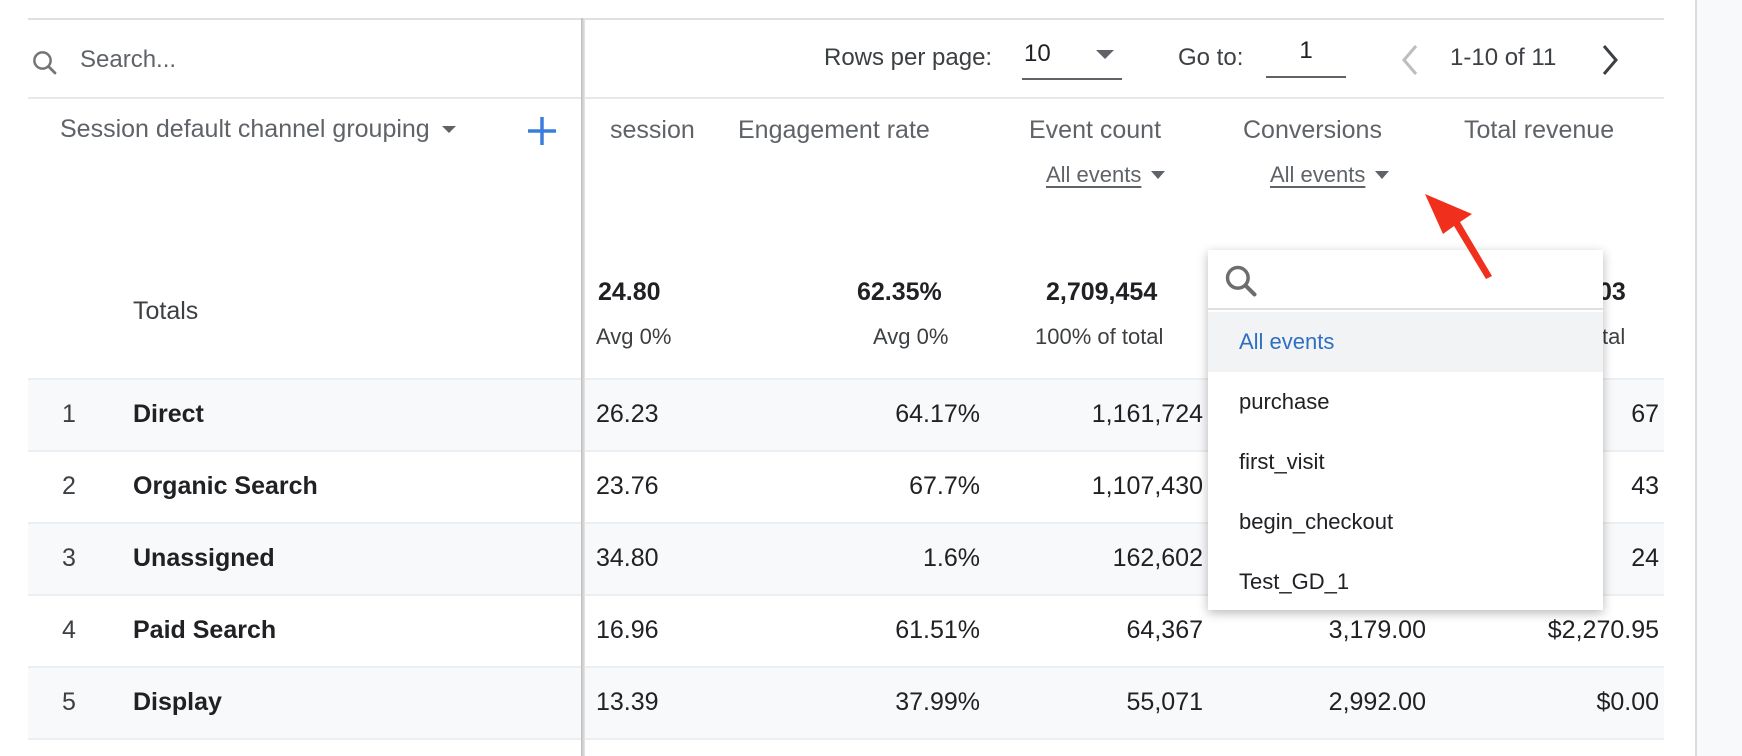 The height and width of the screenshot is (756, 1742). I want to click on cell-engagement-rate: 1.6%, so click(951, 558).